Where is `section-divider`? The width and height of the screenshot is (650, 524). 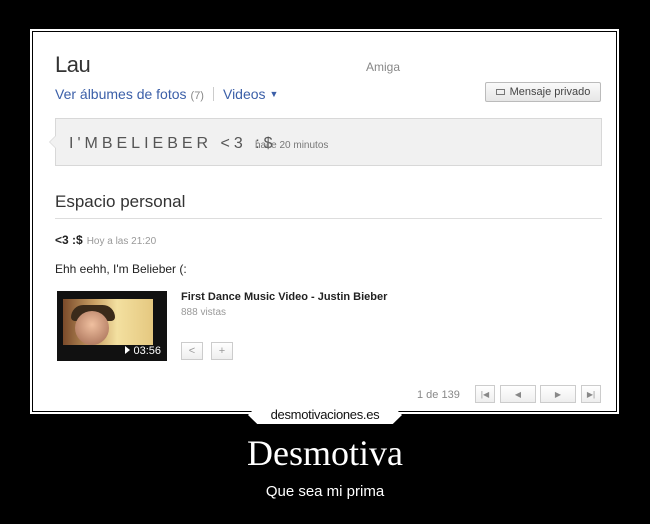
section-divider is located at coordinates (328, 218).